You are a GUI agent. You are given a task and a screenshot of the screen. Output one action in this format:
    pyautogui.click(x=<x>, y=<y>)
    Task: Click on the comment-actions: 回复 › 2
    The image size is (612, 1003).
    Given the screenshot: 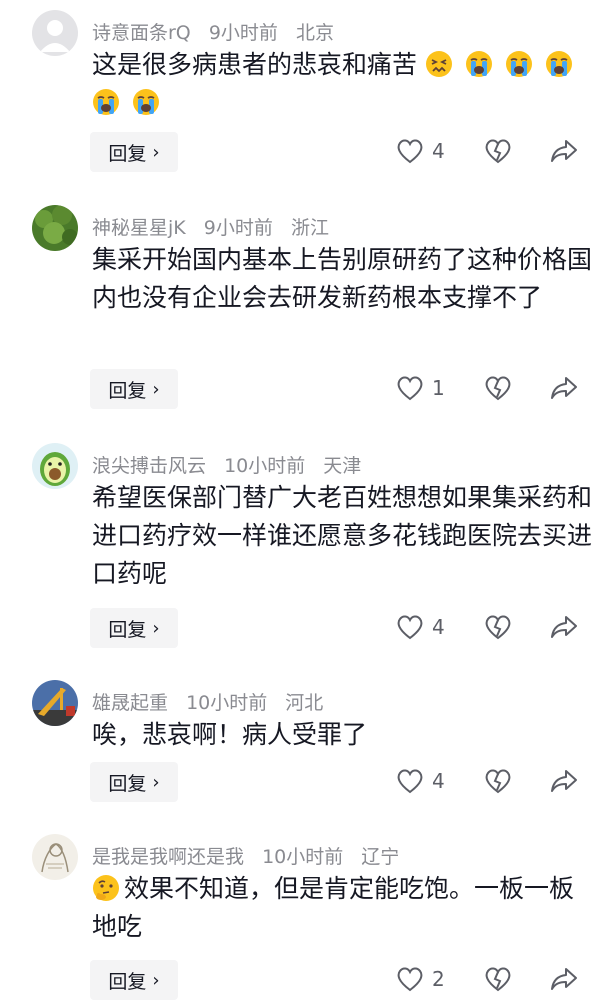 What is the action you would take?
    pyautogui.click(x=306, y=980)
    